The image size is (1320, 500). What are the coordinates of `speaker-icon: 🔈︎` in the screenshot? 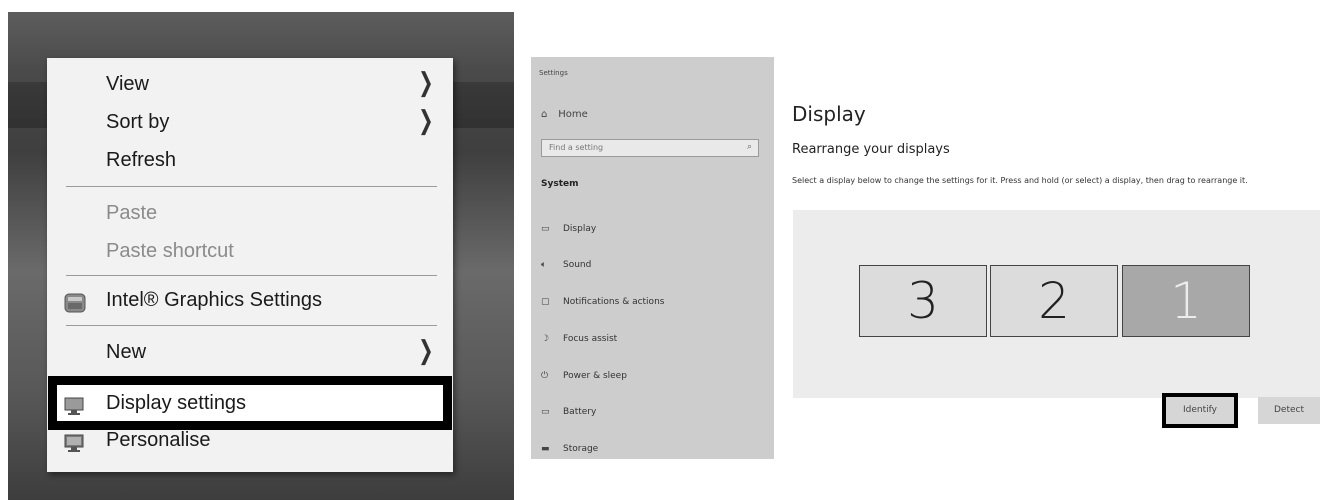 It's located at (544, 265).